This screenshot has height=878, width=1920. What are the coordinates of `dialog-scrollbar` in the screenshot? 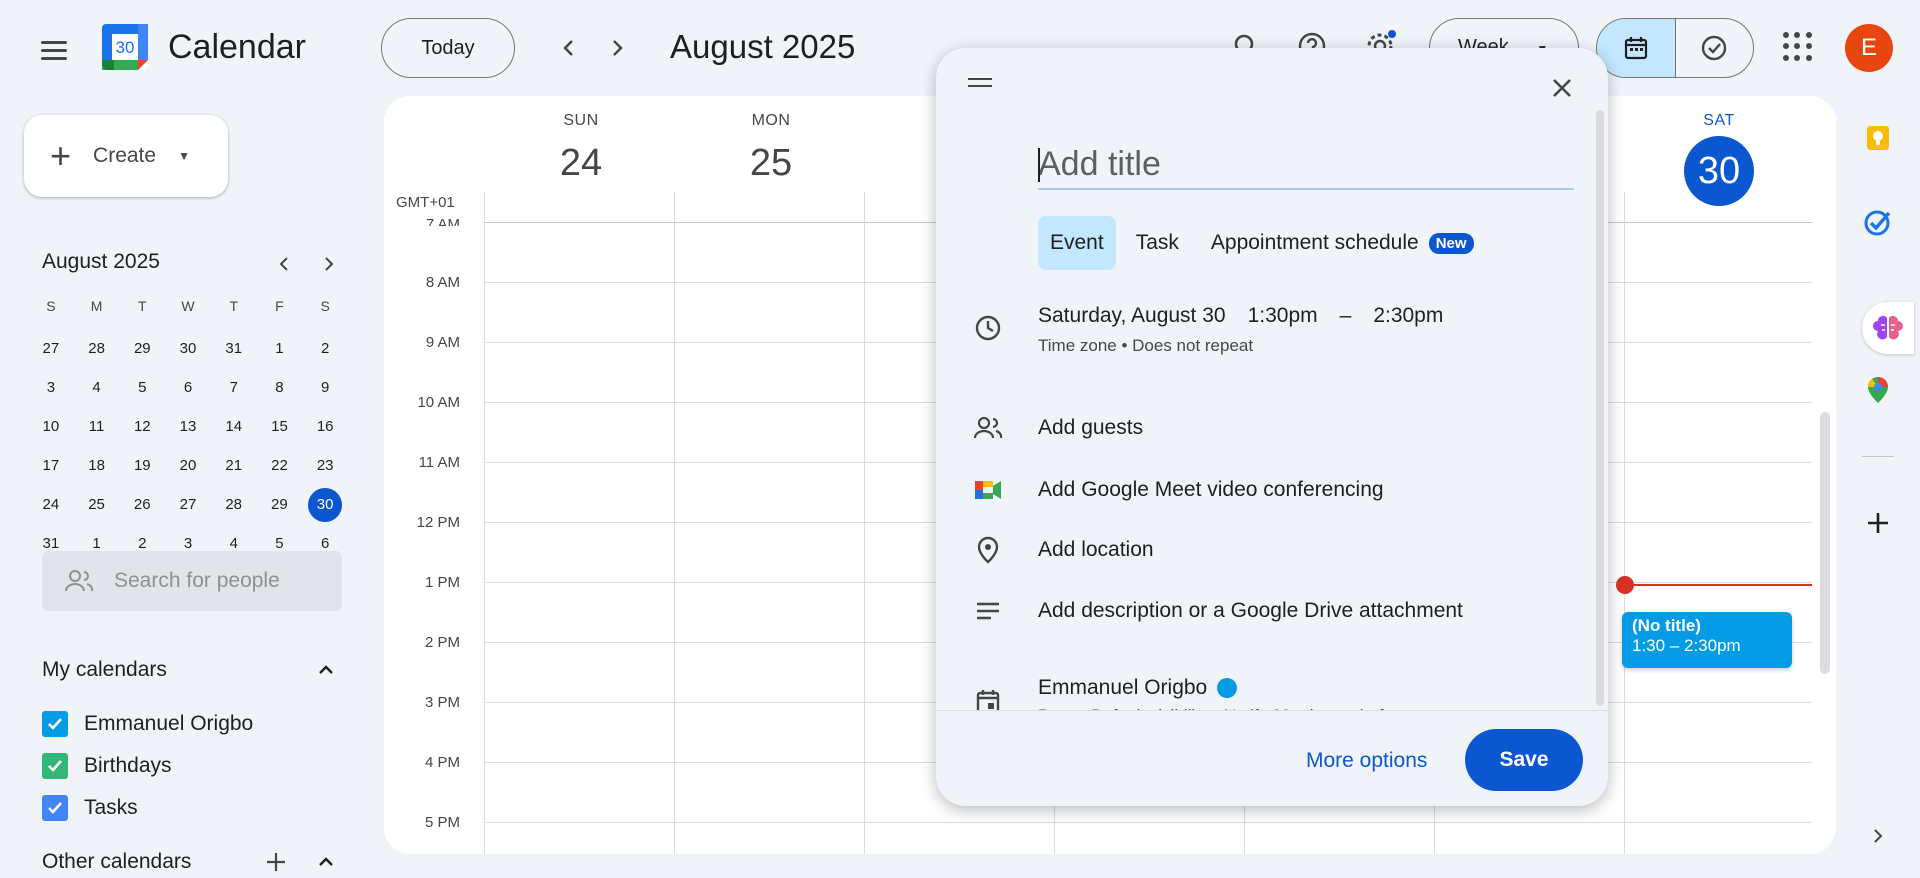 It's located at (1600, 408).